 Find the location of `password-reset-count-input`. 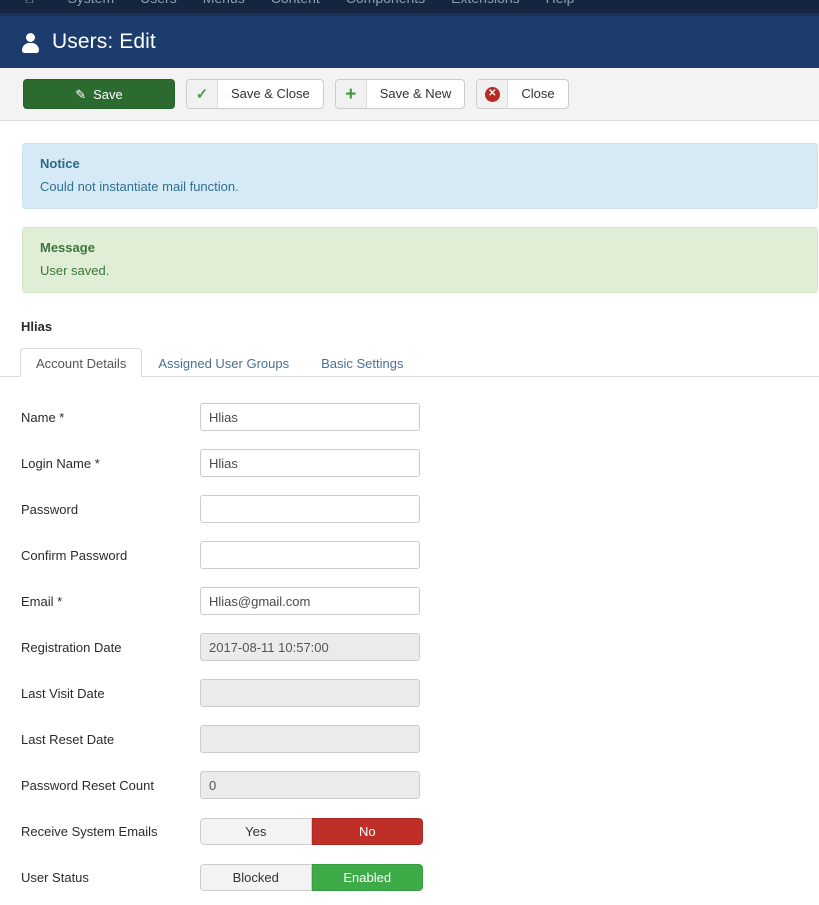

password-reset-count-input is located at coordinates (310, 785).